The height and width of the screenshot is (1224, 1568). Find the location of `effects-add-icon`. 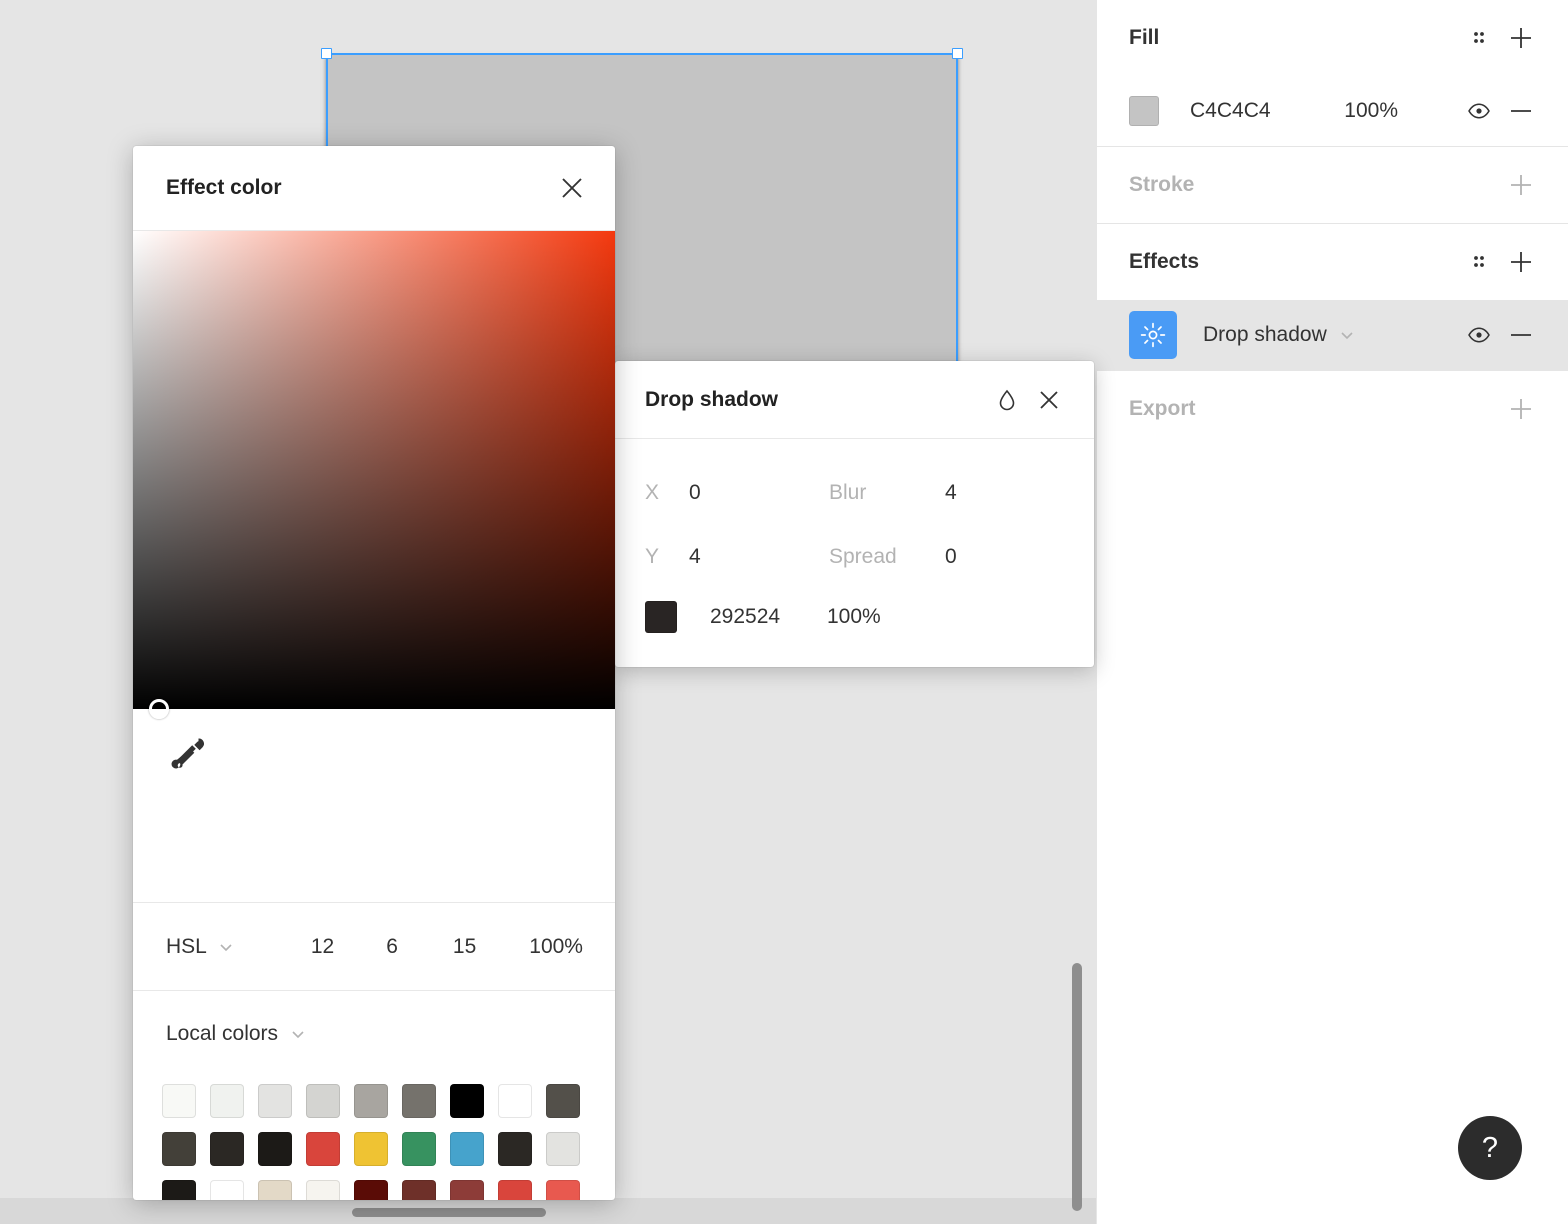

effects-add-icon is located at coordinates (1521, 262).